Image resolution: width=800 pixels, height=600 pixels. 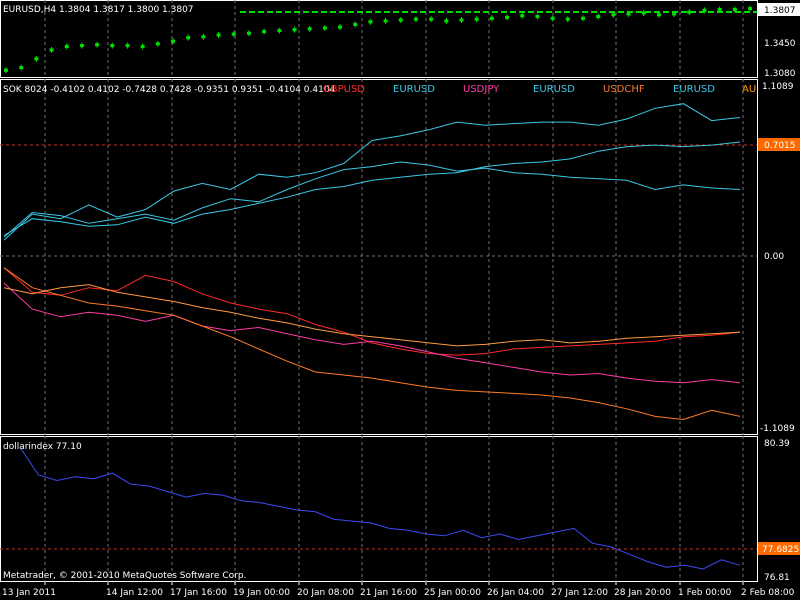 What do you see at coordinates (325, 593) in the screenshot?
I see `time-label-4: 20 Jan 08:00` at bounding box center [325, 593].